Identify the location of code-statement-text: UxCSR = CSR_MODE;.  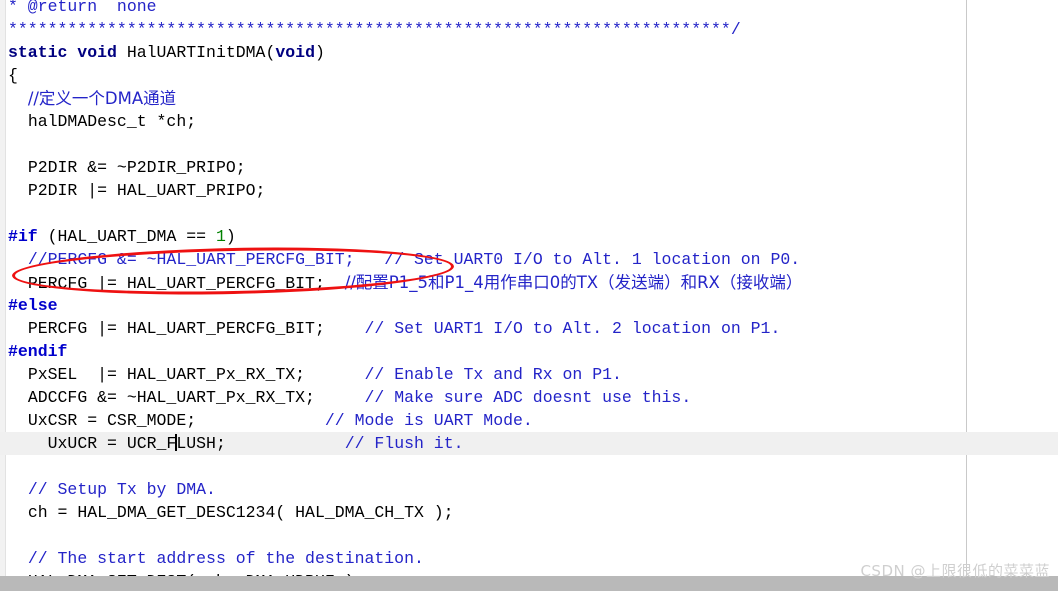
(112, 420).